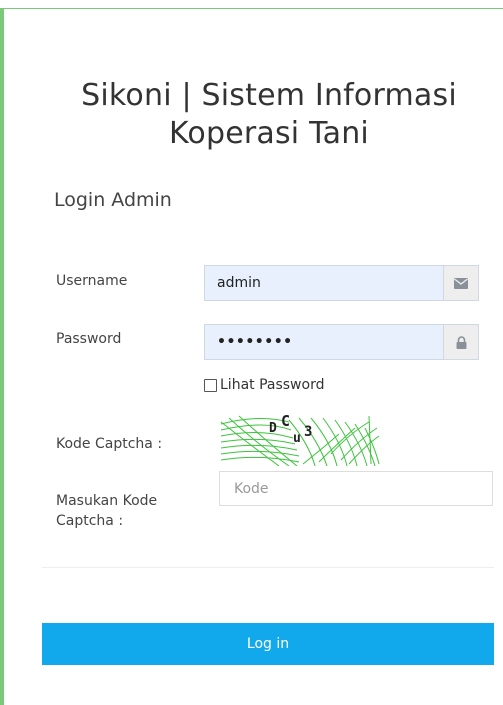 Image resolution: width=503 pixels, height=705 pixels. What do you see at coordinates (113, 200) in the screenshot?
I see `form-heading: Login Admin` at bounding box center [113, 200].